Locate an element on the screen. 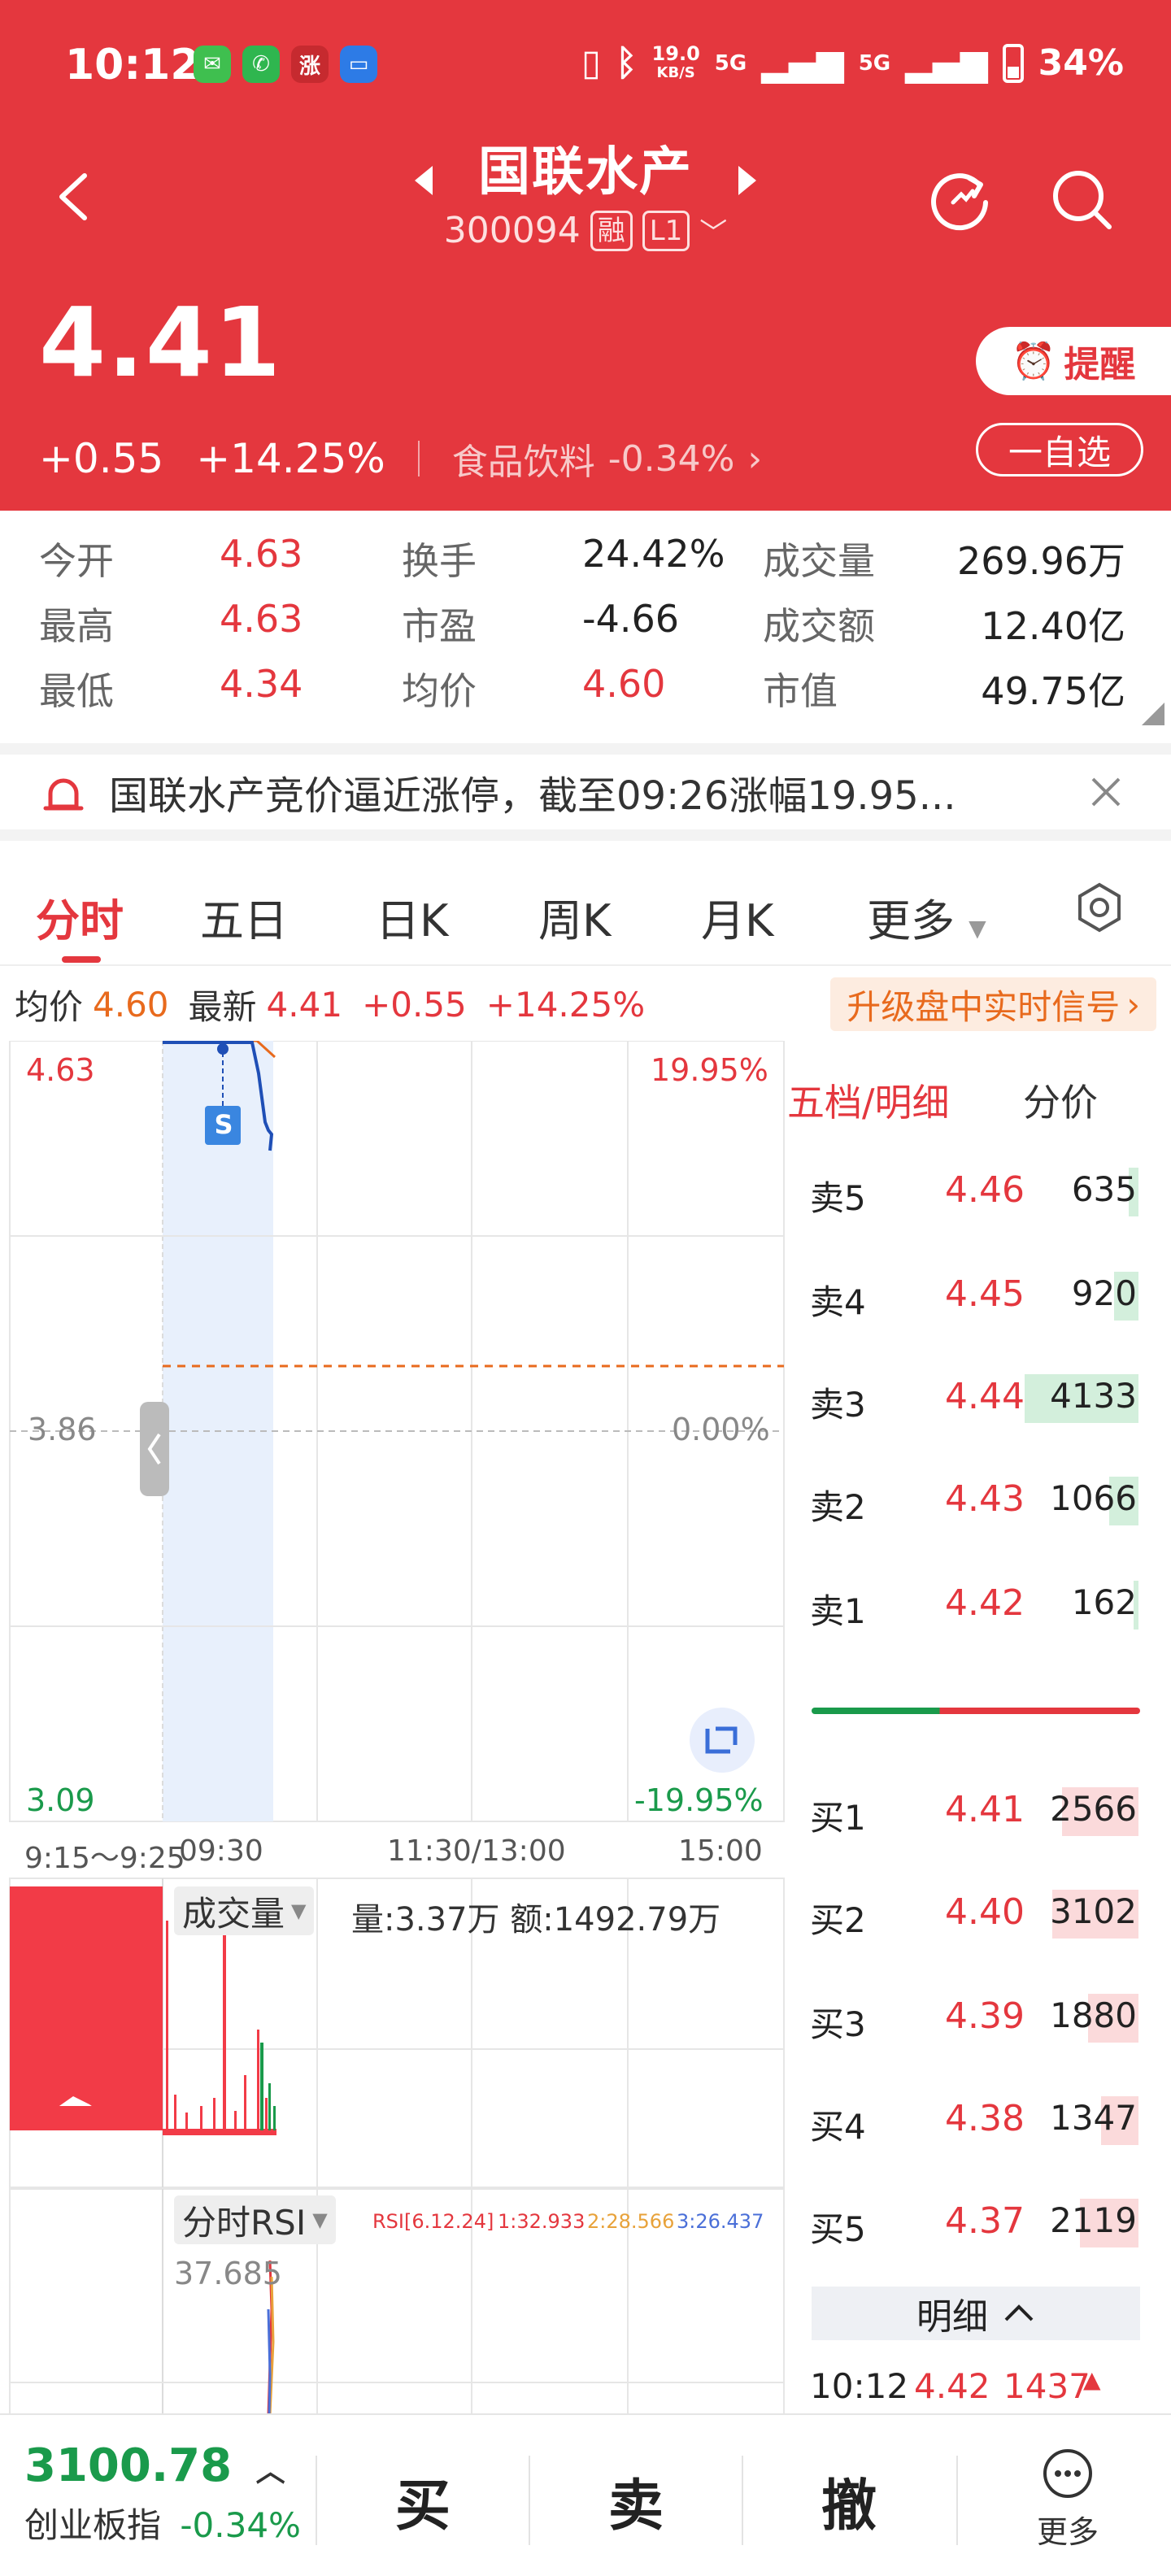 This screenshot has width=1171, height=2576. signal-marker-label: S is located at coordinates (223, 1124).